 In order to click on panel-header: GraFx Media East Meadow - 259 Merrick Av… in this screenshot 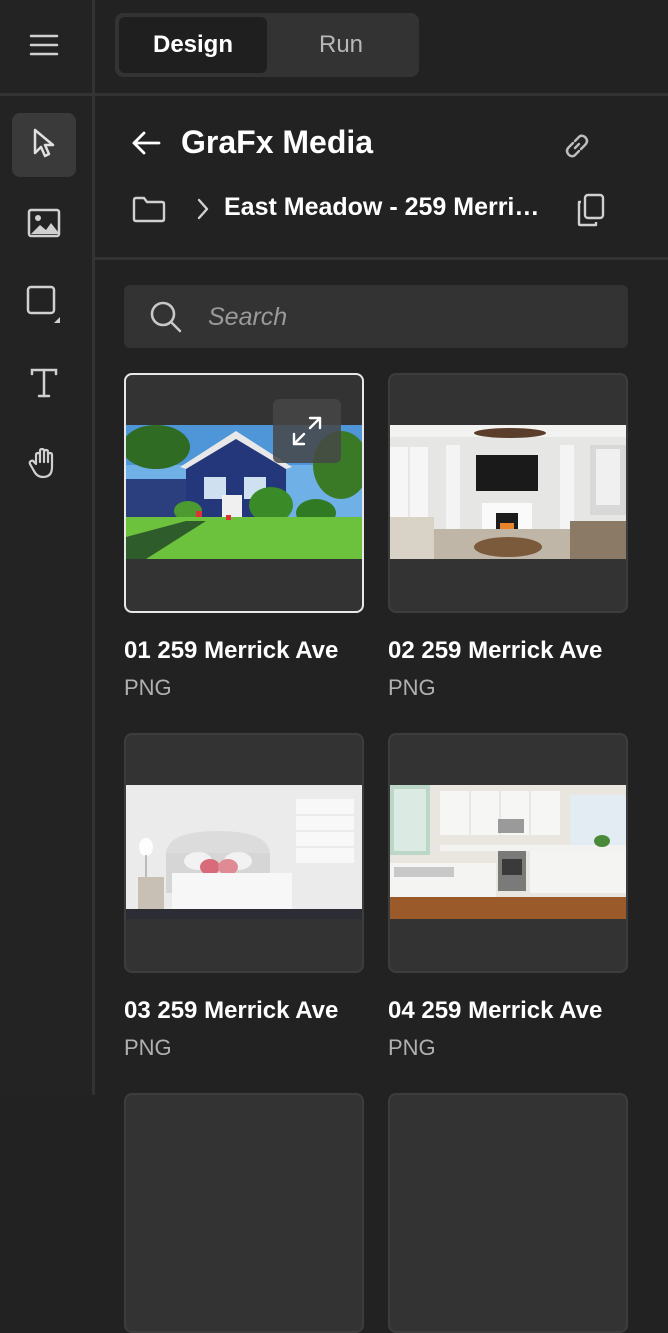, I will do `click(381, 178)`.